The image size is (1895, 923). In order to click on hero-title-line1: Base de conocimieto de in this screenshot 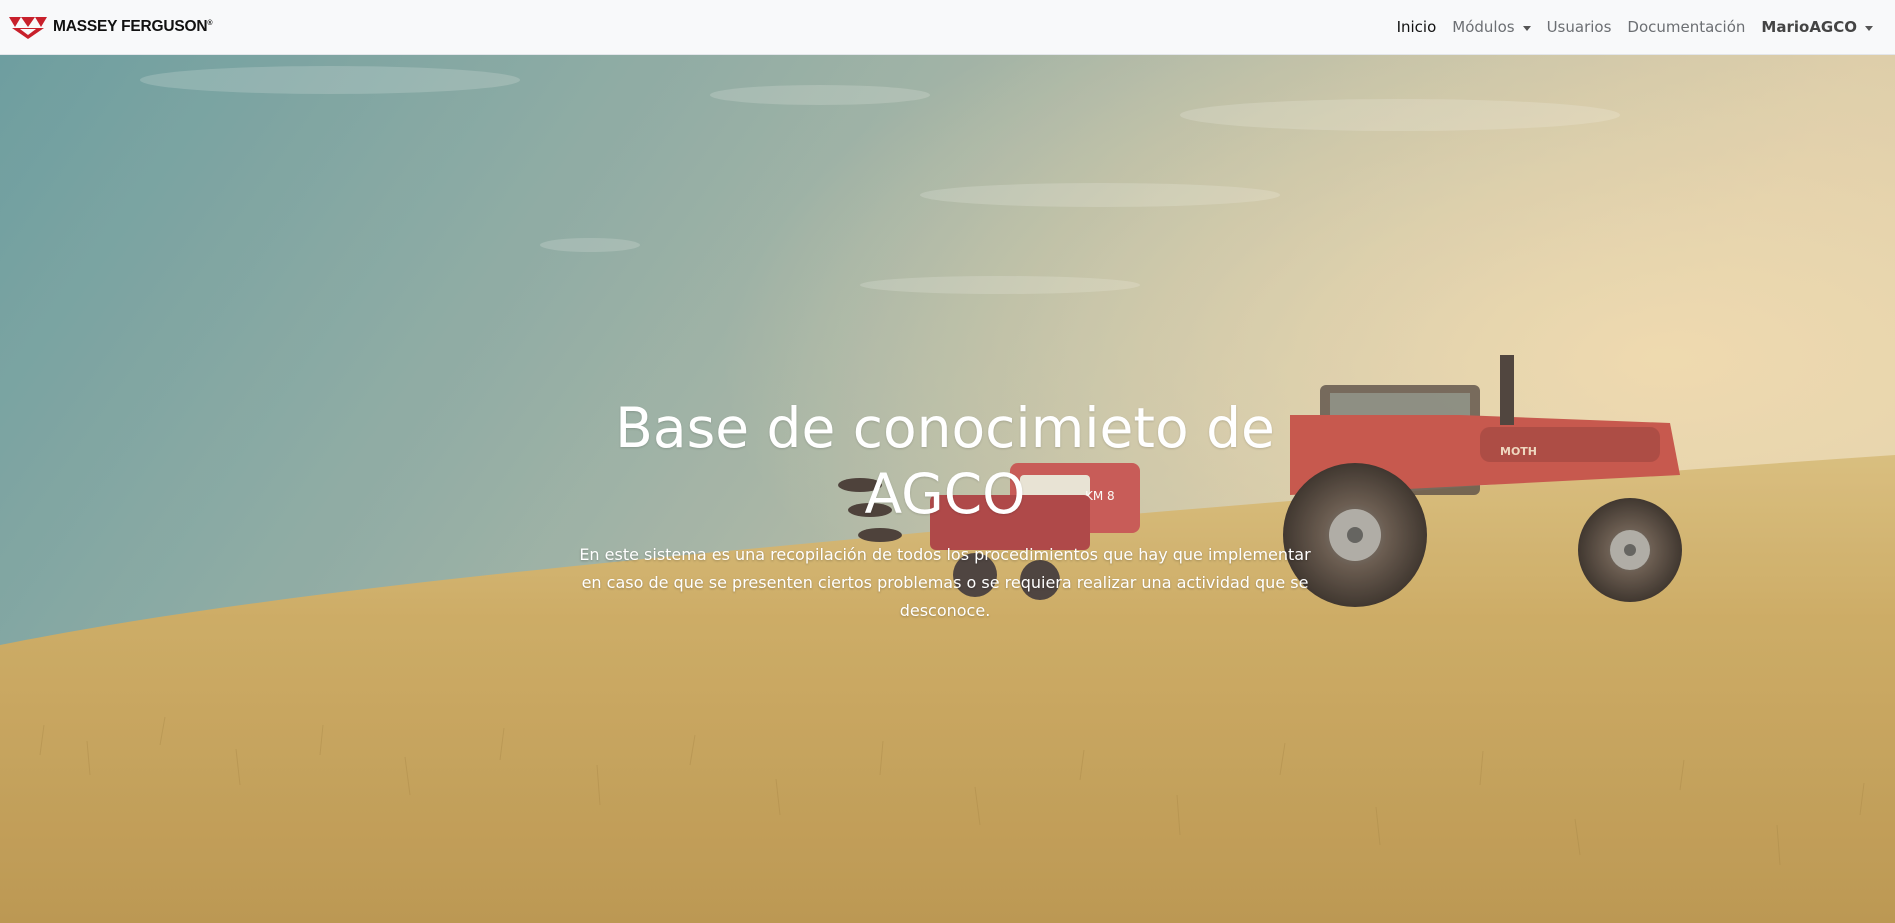, I will do `click(945, 428)`.